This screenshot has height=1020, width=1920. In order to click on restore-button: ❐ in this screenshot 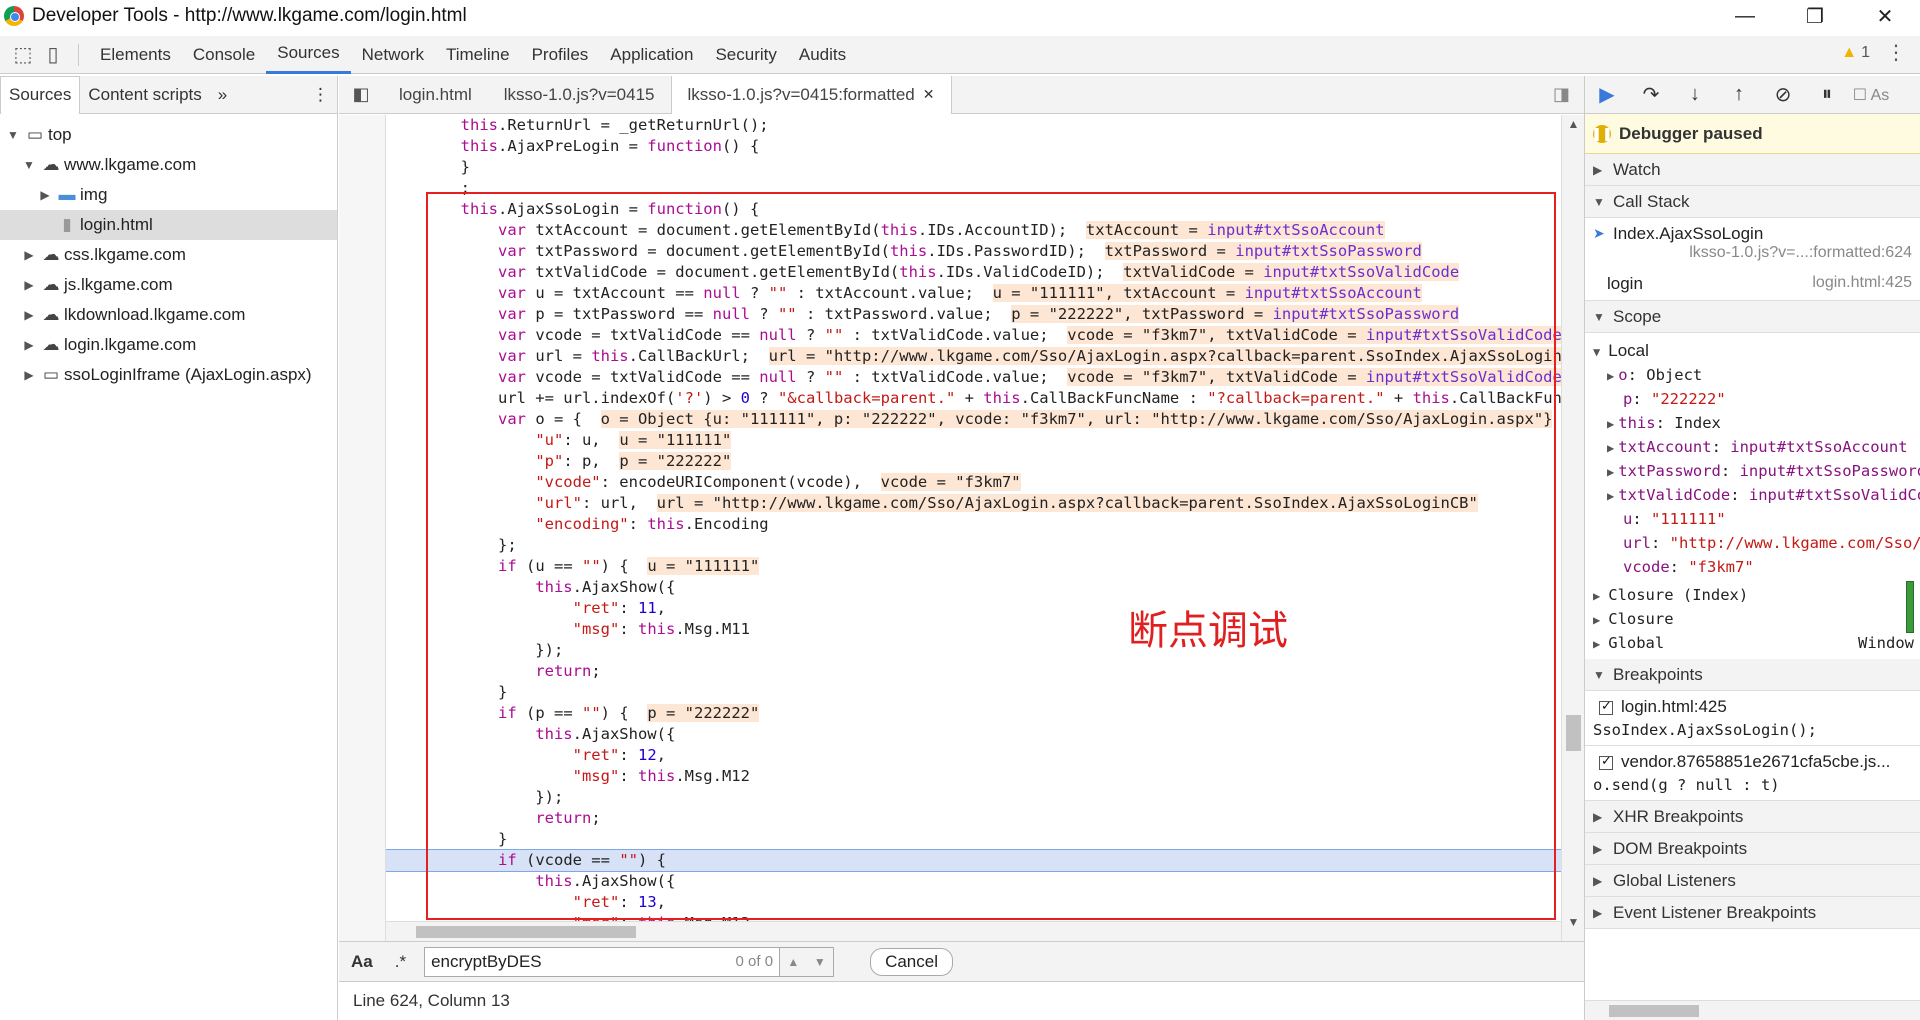, I will do `click(1815, 16)`.